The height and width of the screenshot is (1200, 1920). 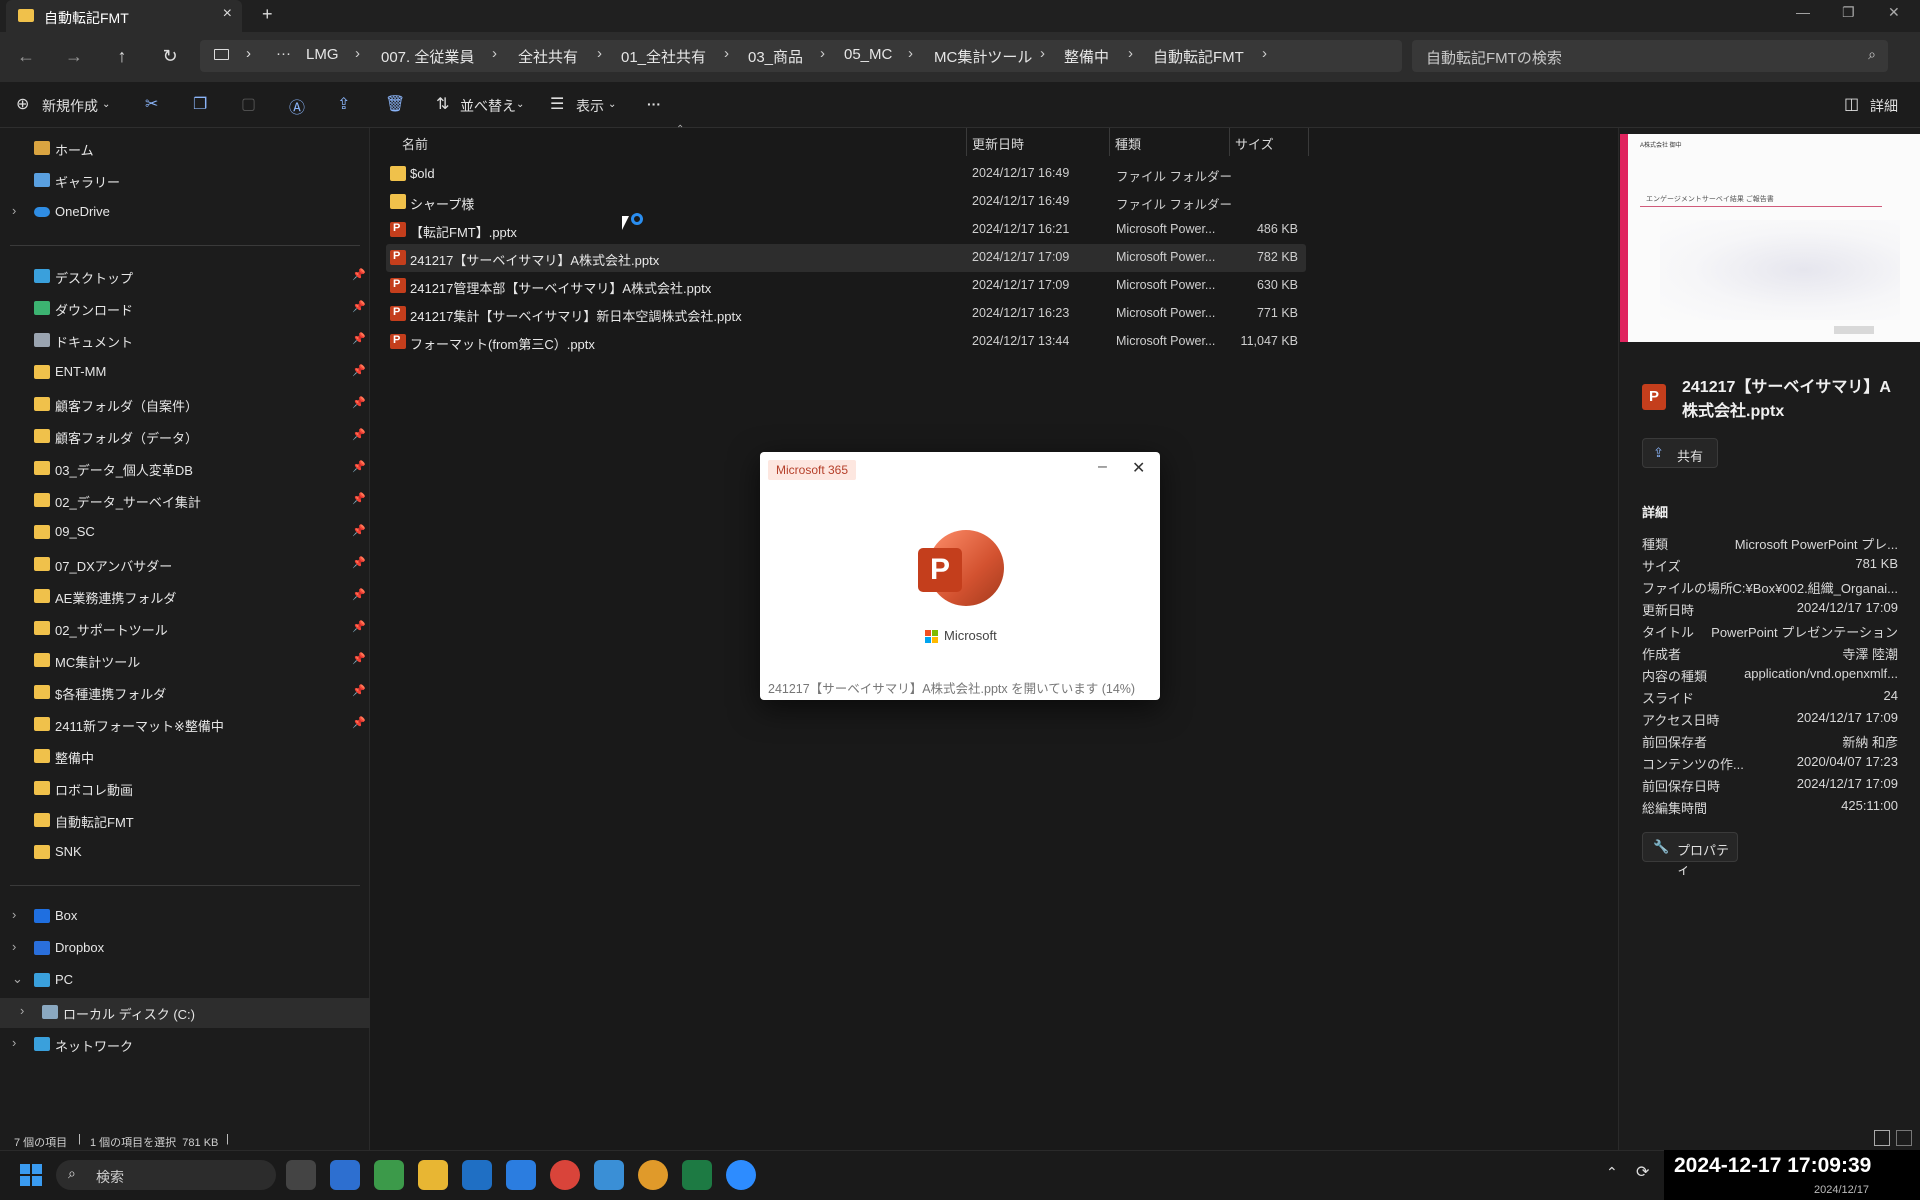 What do you see at coordinates (775, 56) in the screenshot?
I see `crumb-03-products: 03_商品` at bounding box center [775, 56].